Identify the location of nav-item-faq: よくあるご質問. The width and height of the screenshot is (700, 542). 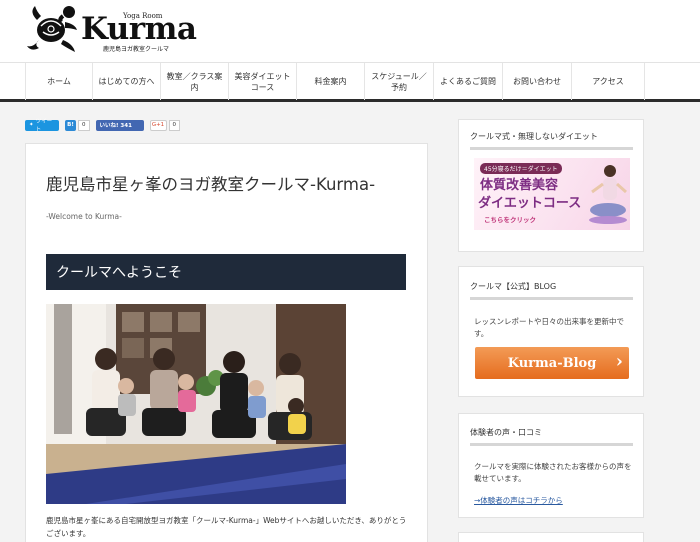
(468, 81).